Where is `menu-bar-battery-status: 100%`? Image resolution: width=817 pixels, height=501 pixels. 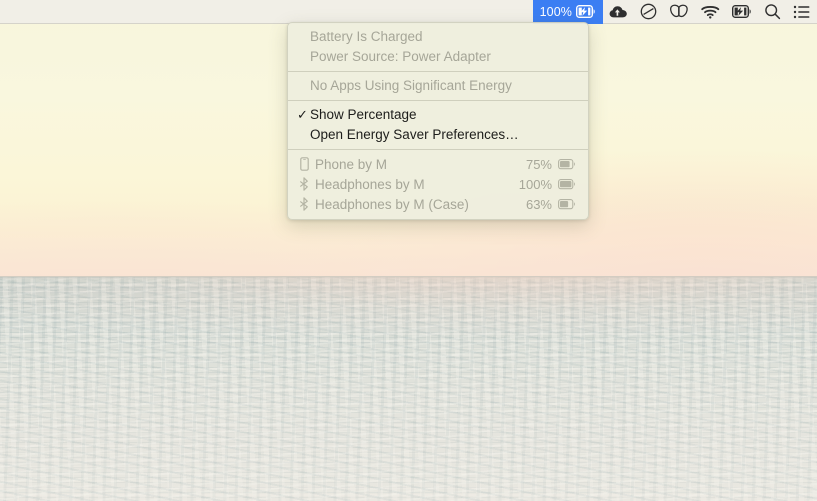 menu-bar-battery-status: 100% is located at coordinates (567, 12).